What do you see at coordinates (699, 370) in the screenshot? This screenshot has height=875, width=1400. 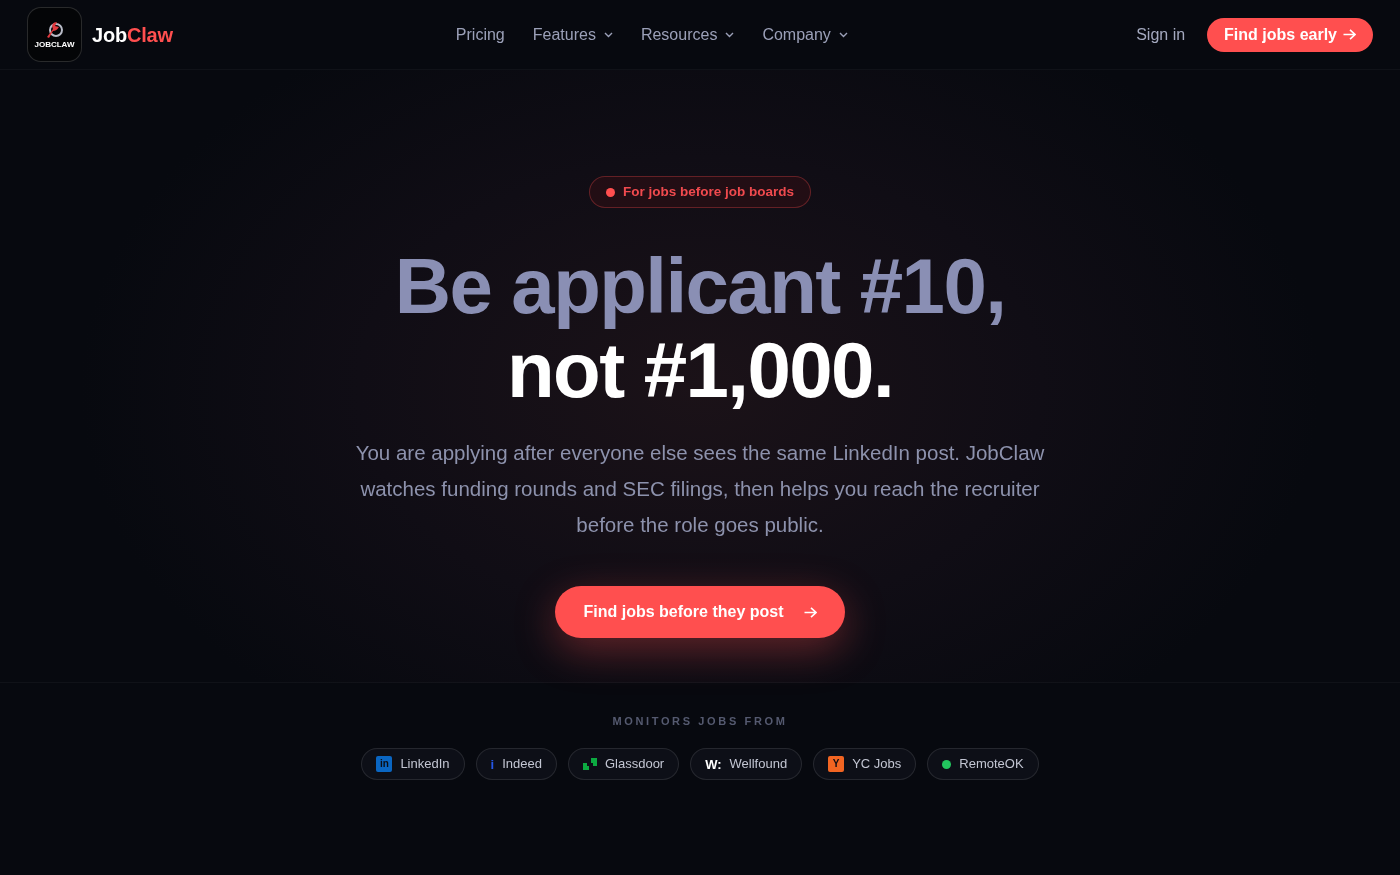 I see `headline-line: not #1,000.` at bounding box center [699, 370].